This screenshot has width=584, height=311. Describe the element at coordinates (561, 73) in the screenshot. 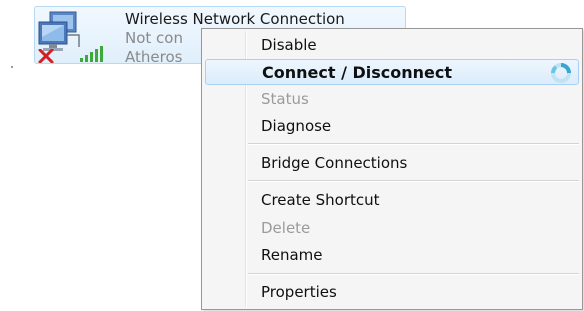

I see `busy-spinner-icon` at that location.